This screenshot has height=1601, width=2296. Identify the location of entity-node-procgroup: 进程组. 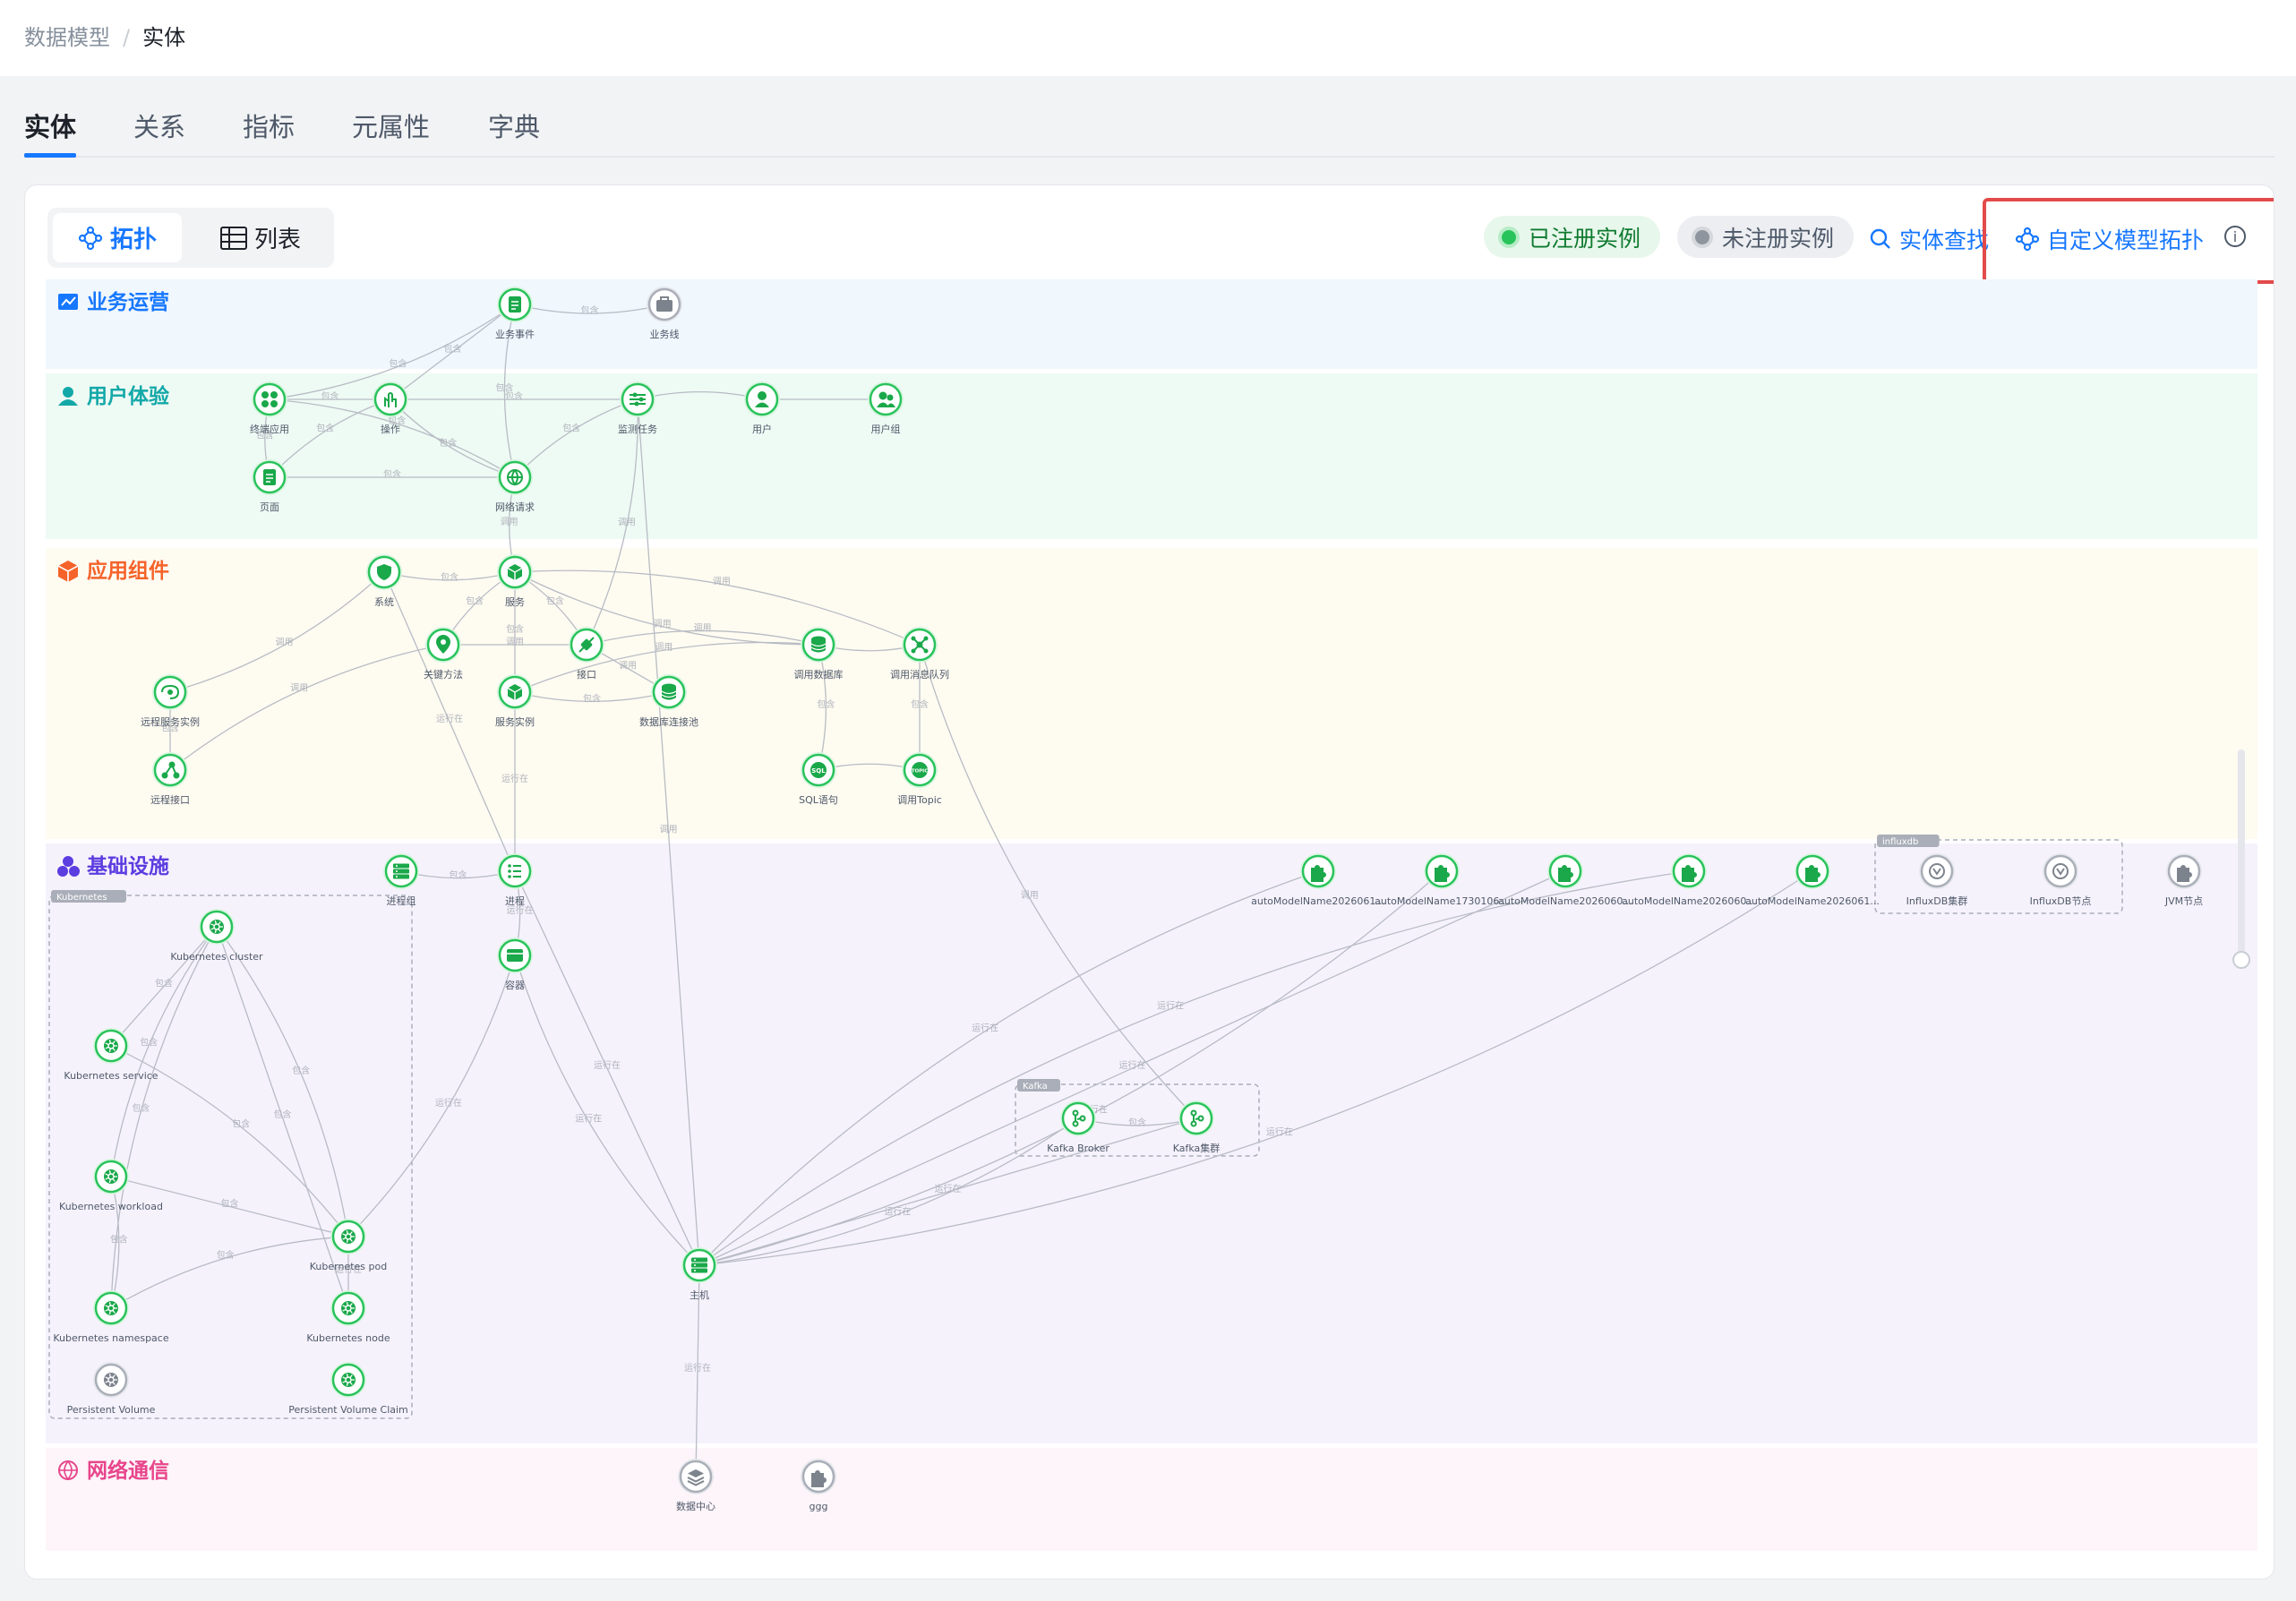
(401, 880).